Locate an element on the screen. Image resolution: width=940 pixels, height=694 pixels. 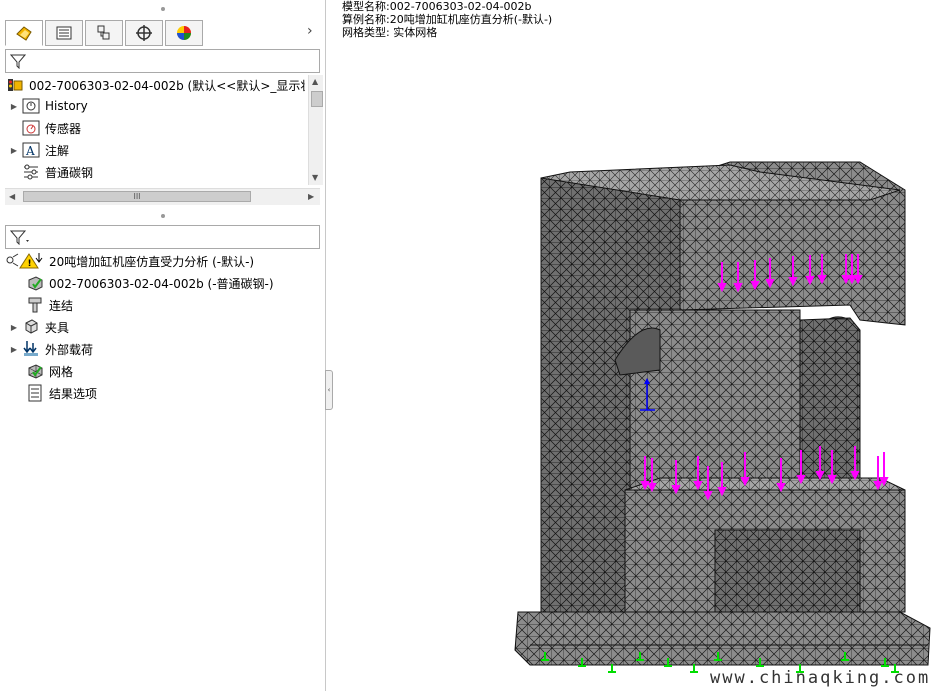
tree-item-label: 结果选项 is located at coordinates (73, 393).